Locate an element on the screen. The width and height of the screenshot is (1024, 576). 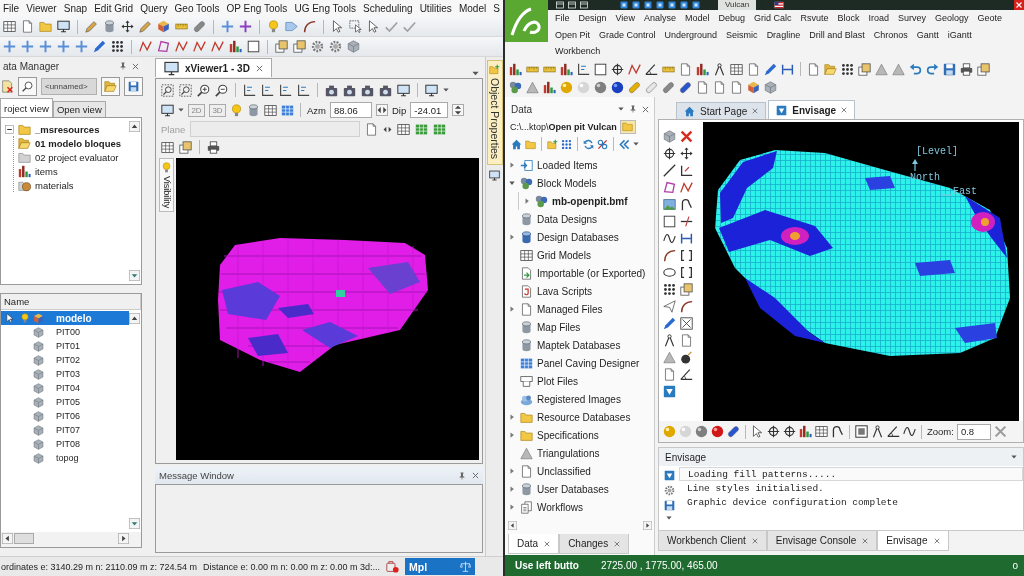
list-item: PIT00 is located at coordinates (65, 332).